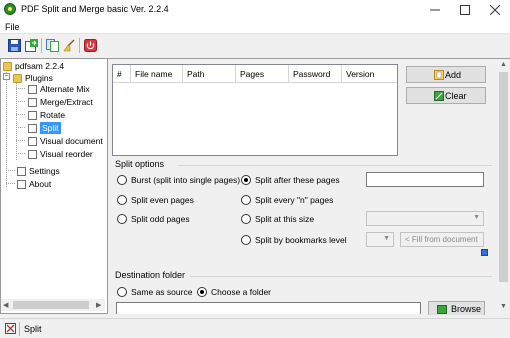  Describe the element at coordinates (255, 328) in the screenshot. I see `status-bar: Split` at that location.